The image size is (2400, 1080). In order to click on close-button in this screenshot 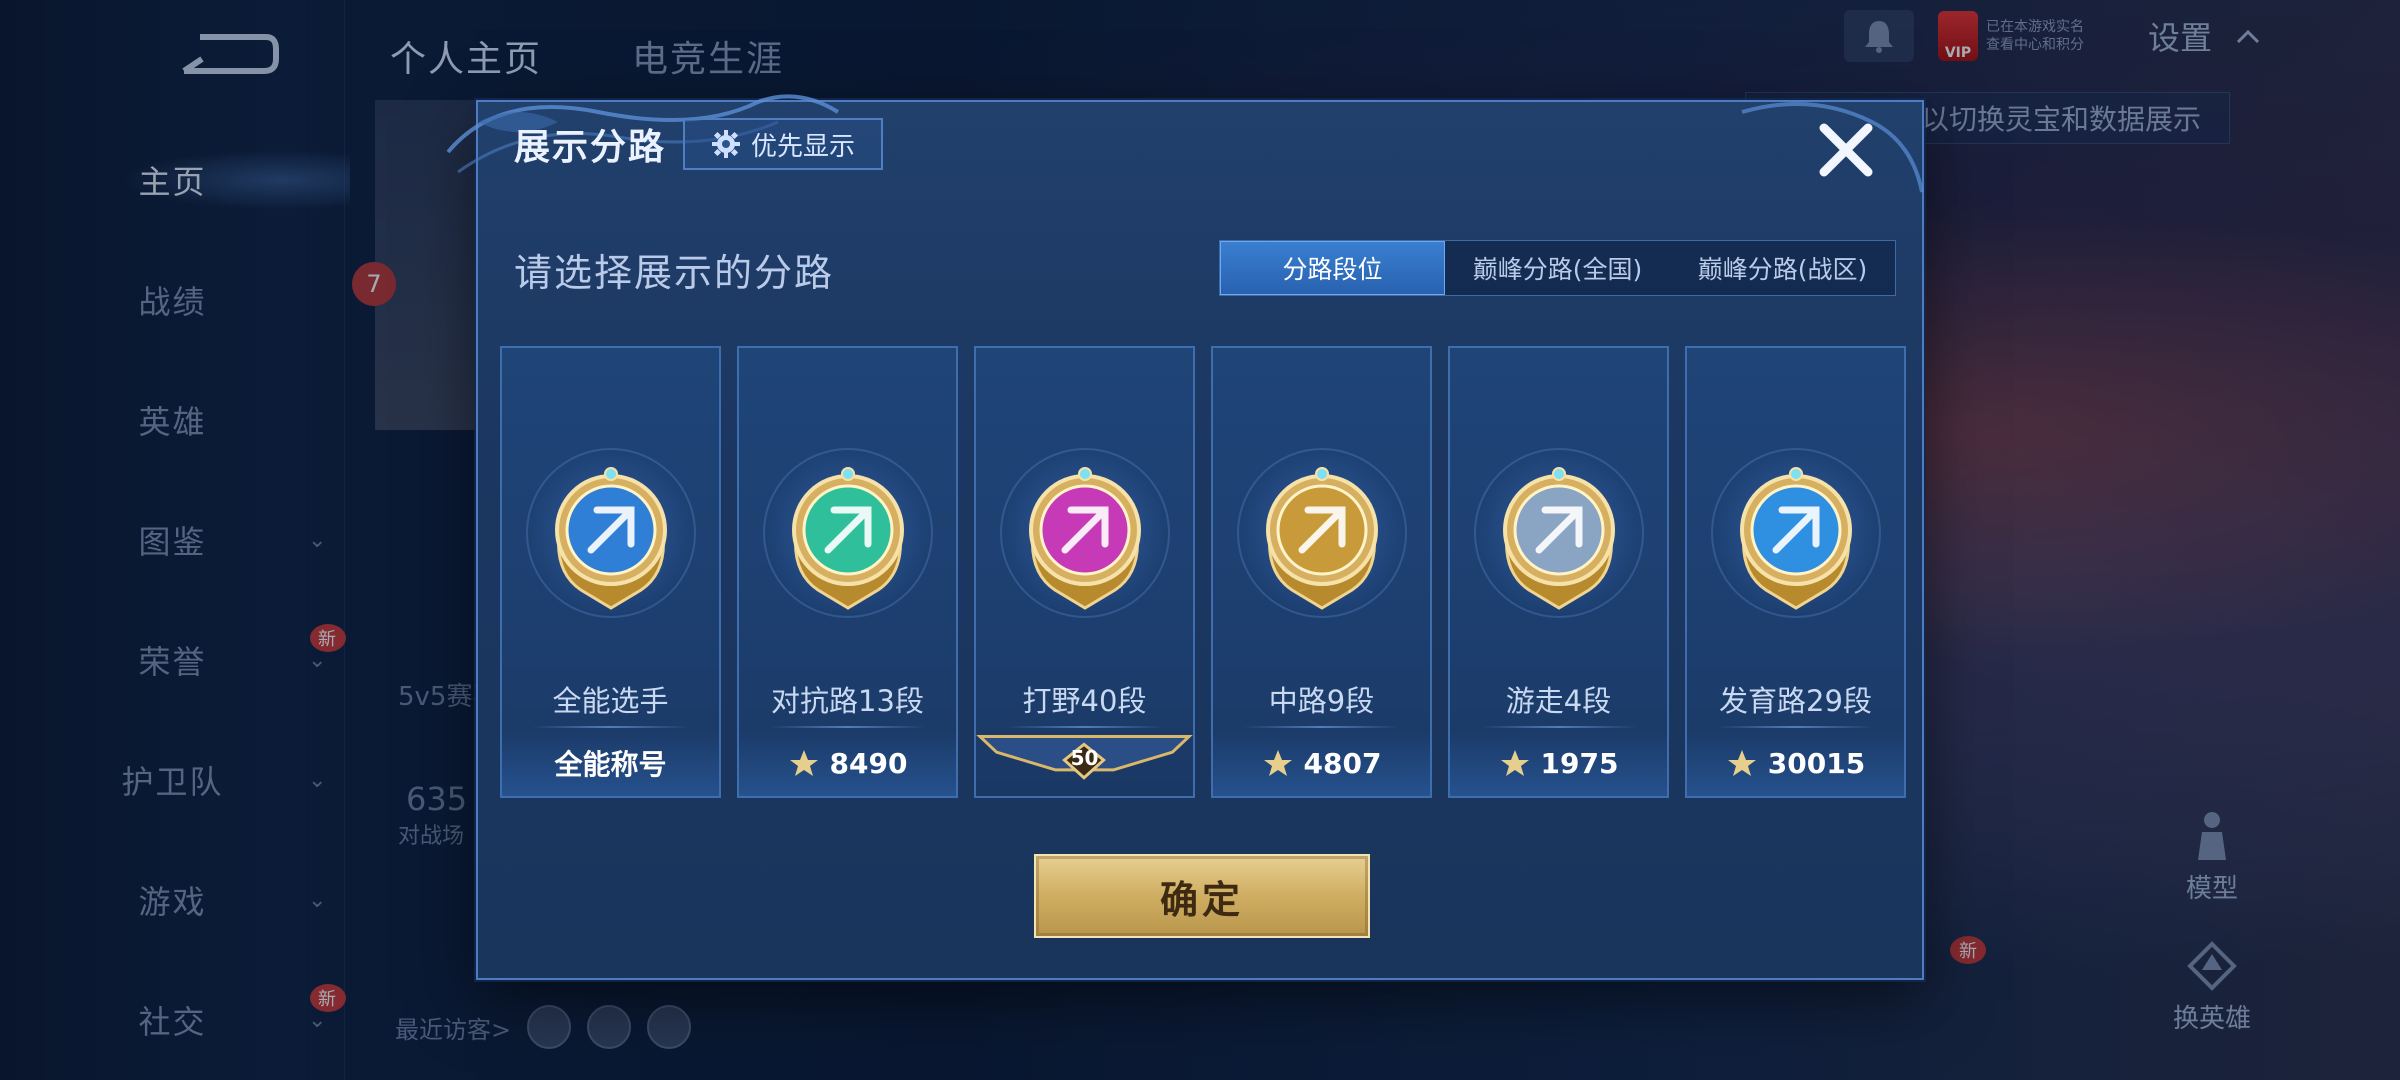, I will do `click(1846, 150)`.